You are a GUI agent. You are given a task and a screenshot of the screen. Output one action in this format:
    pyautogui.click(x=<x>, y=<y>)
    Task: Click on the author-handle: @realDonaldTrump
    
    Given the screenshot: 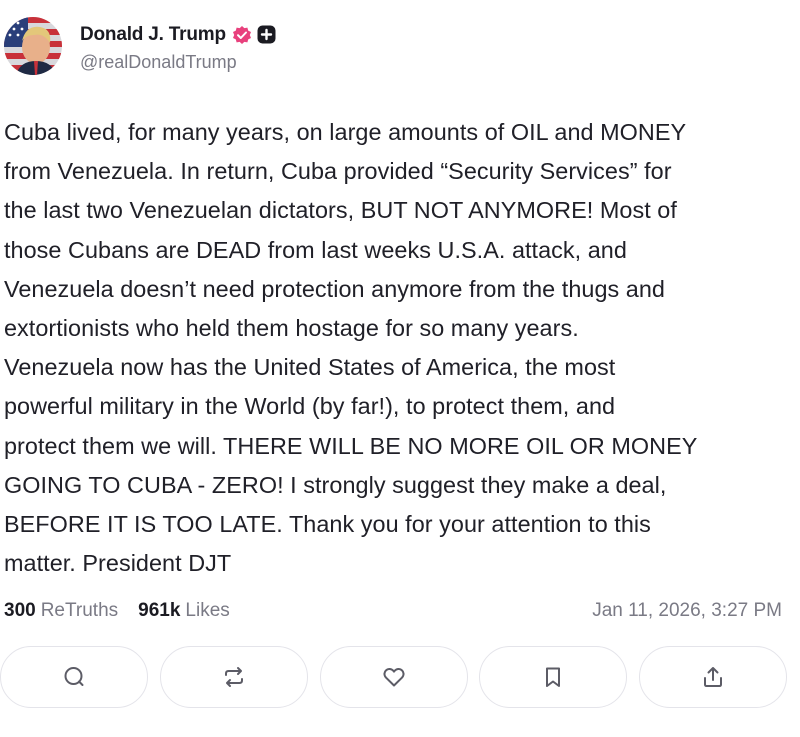 What is the action you would take?
    pyautogui.click(x=178, y=62)
    